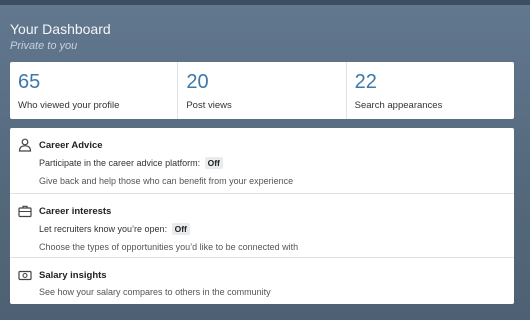 The image size is (530, 320). What do you see at coordinates (197, 82) in the screenshot?
I see `stat-value: 20` at bounding box center [197, 82].